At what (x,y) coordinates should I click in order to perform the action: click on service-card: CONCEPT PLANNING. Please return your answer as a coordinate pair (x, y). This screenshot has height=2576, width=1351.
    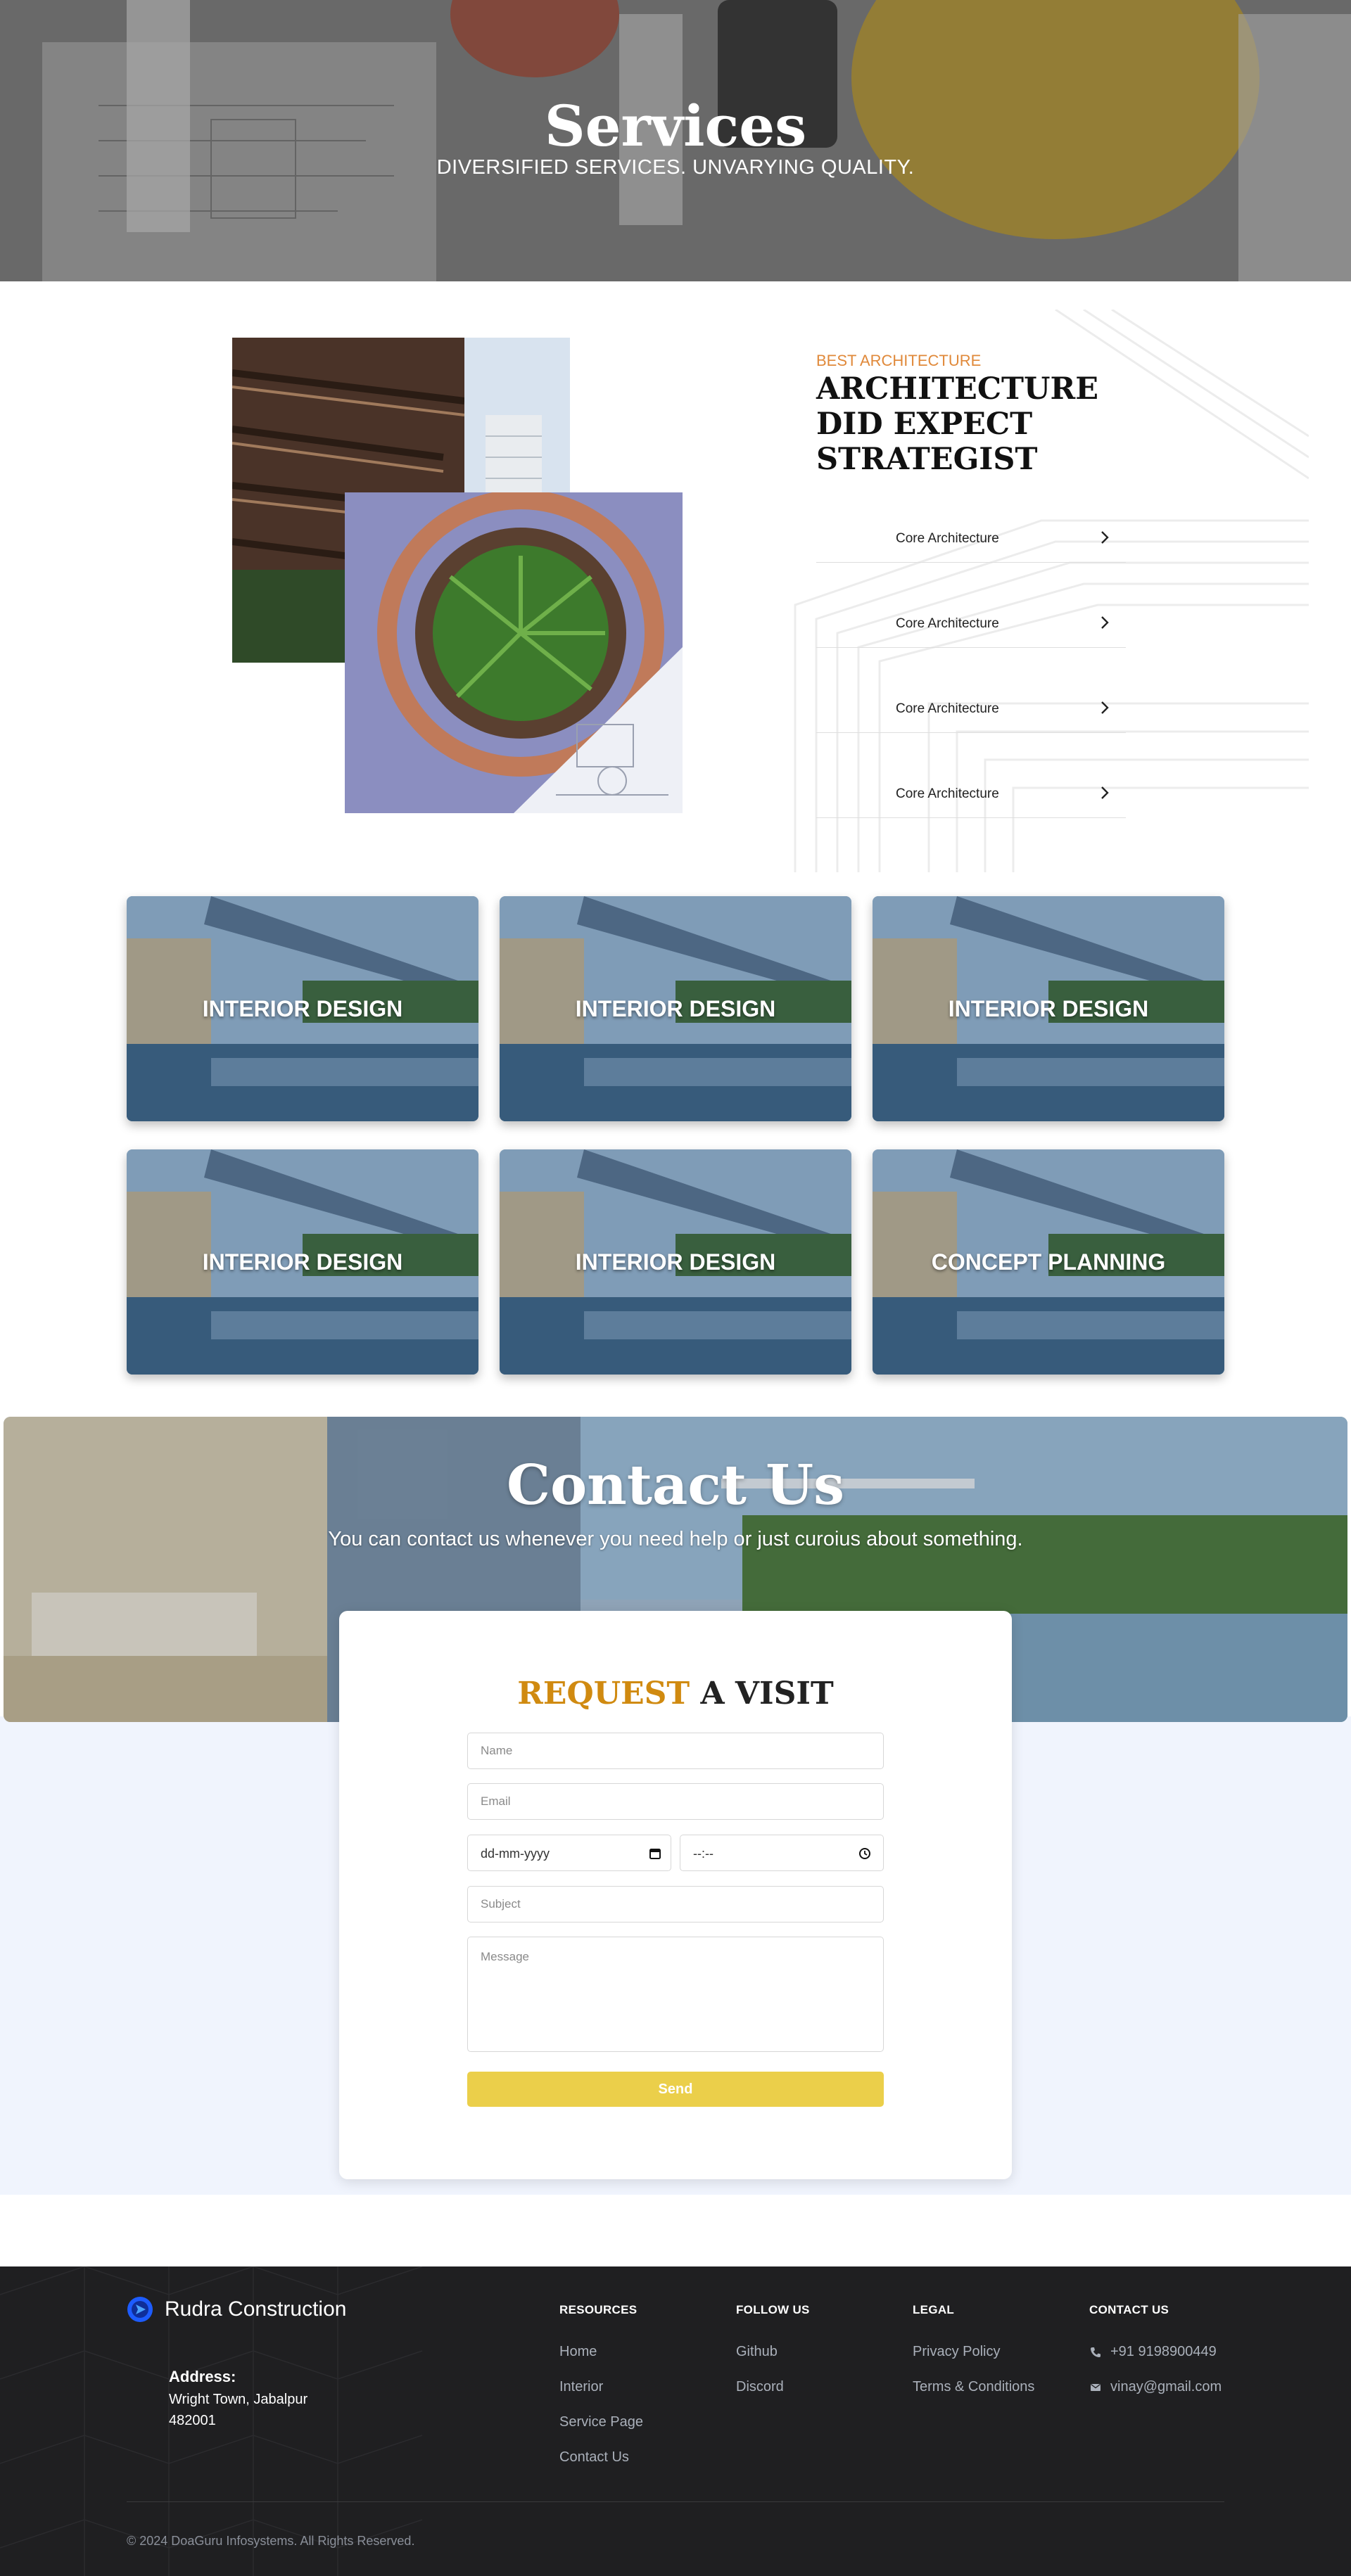
    Looking at the image, I should click on (1048, 1262).